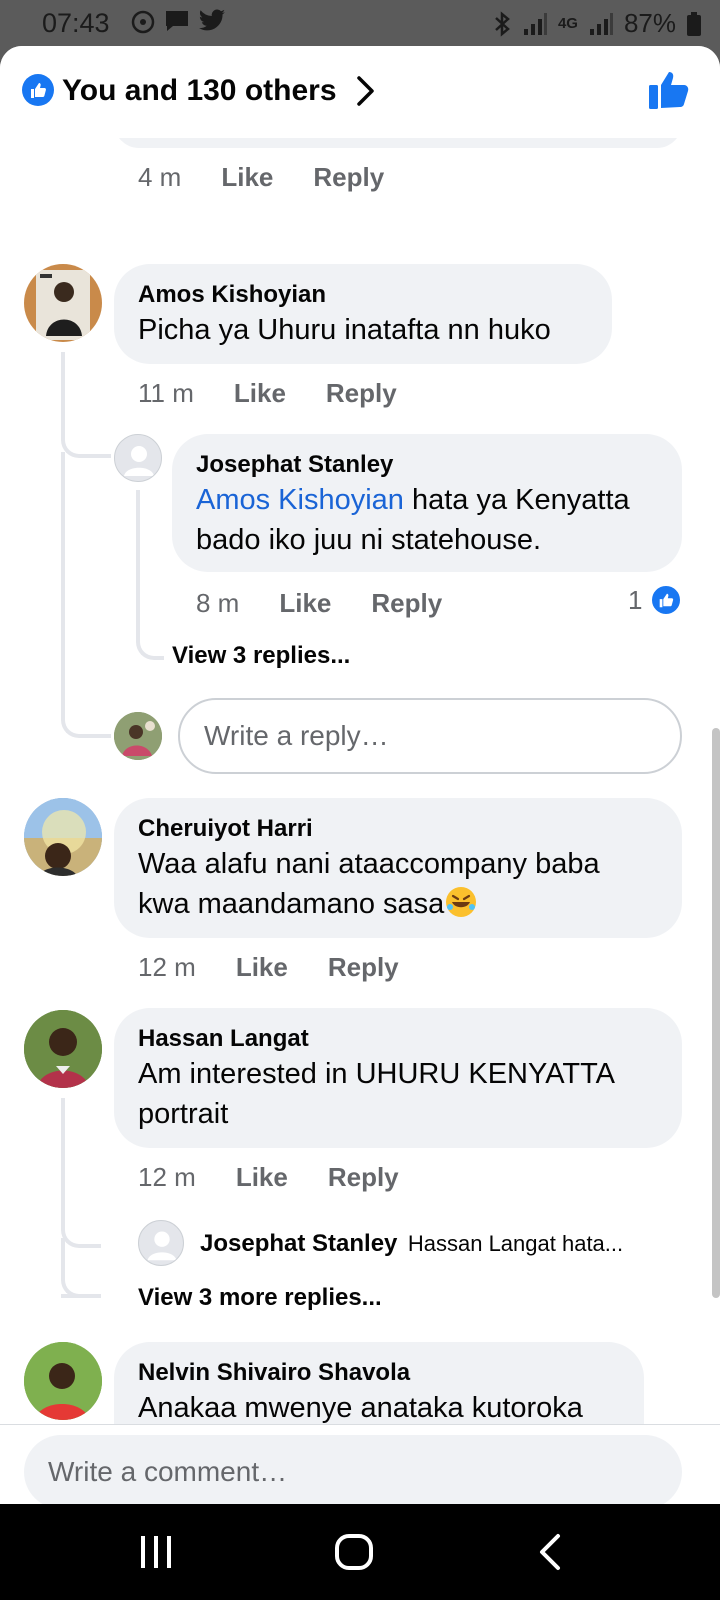 This screenshot has width=720, height=1600. Describe the element at coordinates (635, 599) in the screenshot. I see `reaction-count: 1` at that location.